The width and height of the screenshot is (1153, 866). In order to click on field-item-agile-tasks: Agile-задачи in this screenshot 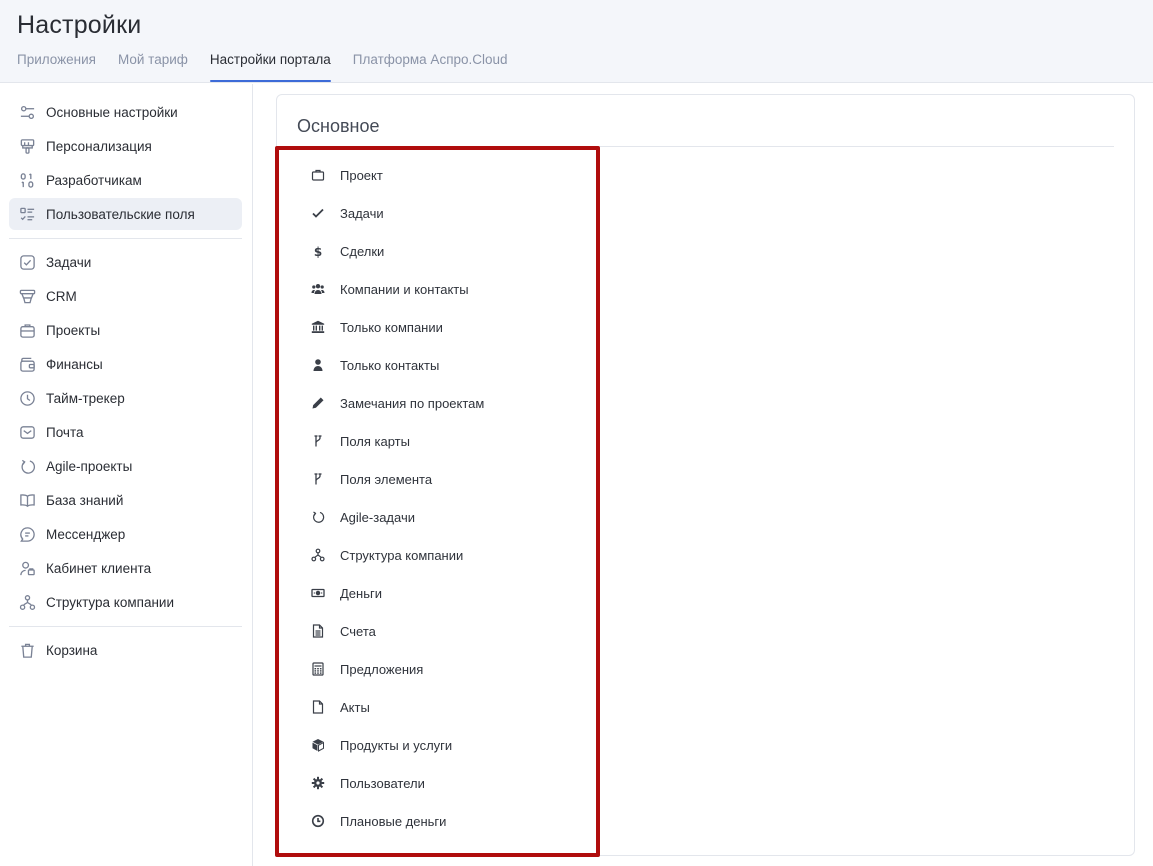, I will do `click(446, 517)`.